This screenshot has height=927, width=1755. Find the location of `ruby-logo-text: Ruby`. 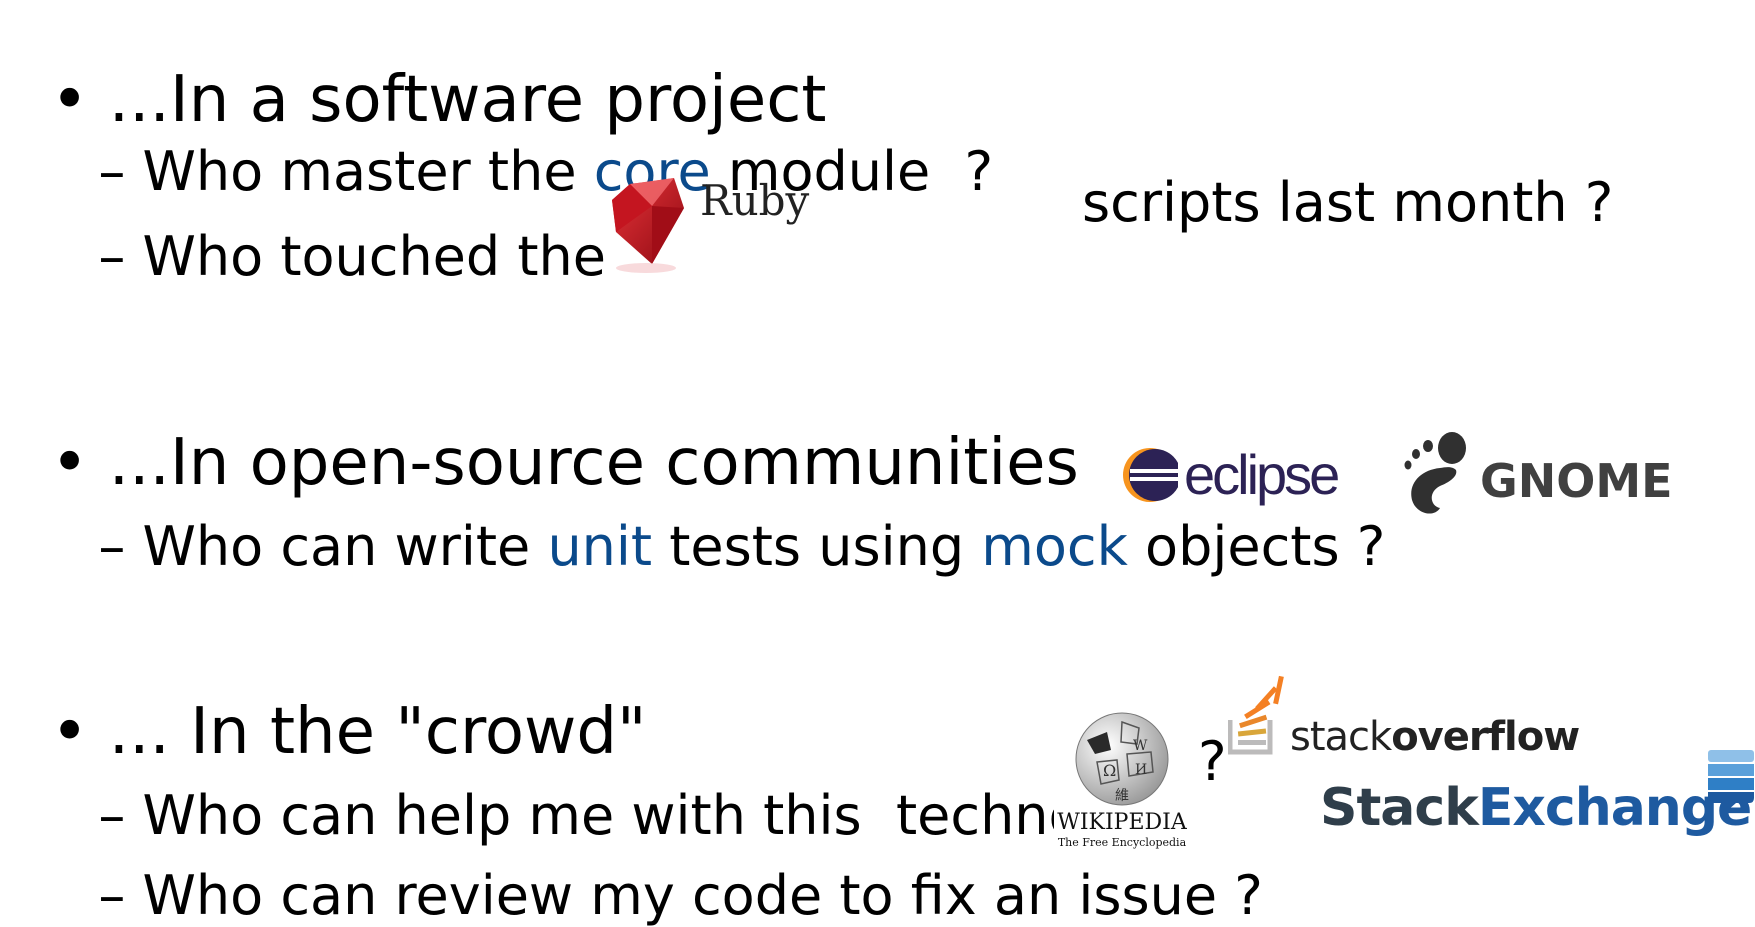

ruby-logo-text: Ruby is located at coordinates (755, 200).